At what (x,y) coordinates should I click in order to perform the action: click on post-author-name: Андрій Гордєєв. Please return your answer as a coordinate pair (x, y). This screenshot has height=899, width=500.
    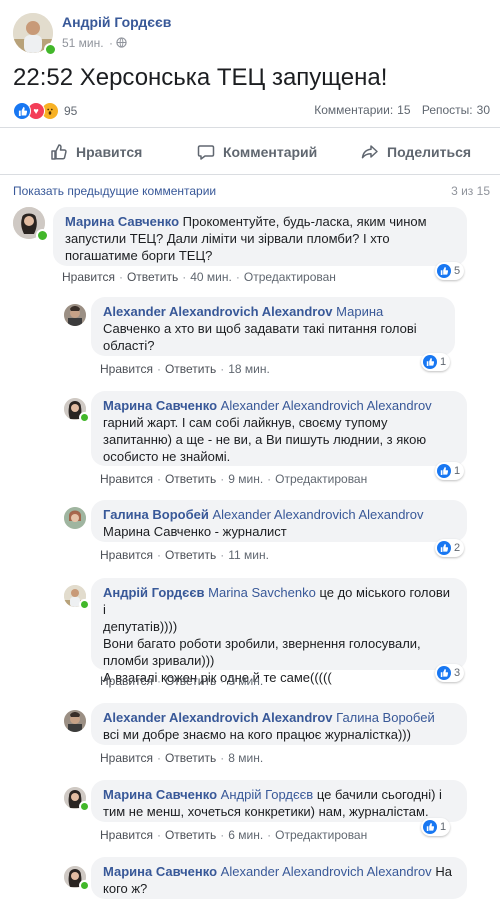
    Looking at the image, I should click on (116, 22).